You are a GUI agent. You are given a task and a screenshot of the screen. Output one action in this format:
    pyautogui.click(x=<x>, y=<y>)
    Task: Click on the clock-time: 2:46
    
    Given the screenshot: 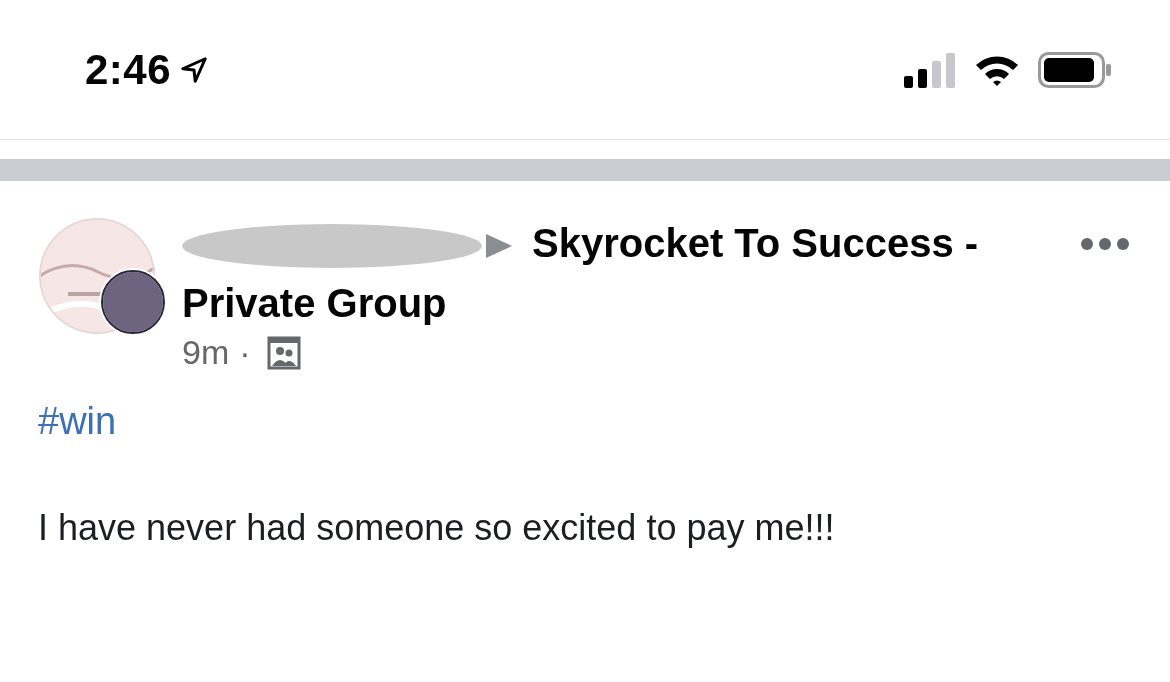 What is the action you would take?
    pyautogui.click(x=128, y=69)
    